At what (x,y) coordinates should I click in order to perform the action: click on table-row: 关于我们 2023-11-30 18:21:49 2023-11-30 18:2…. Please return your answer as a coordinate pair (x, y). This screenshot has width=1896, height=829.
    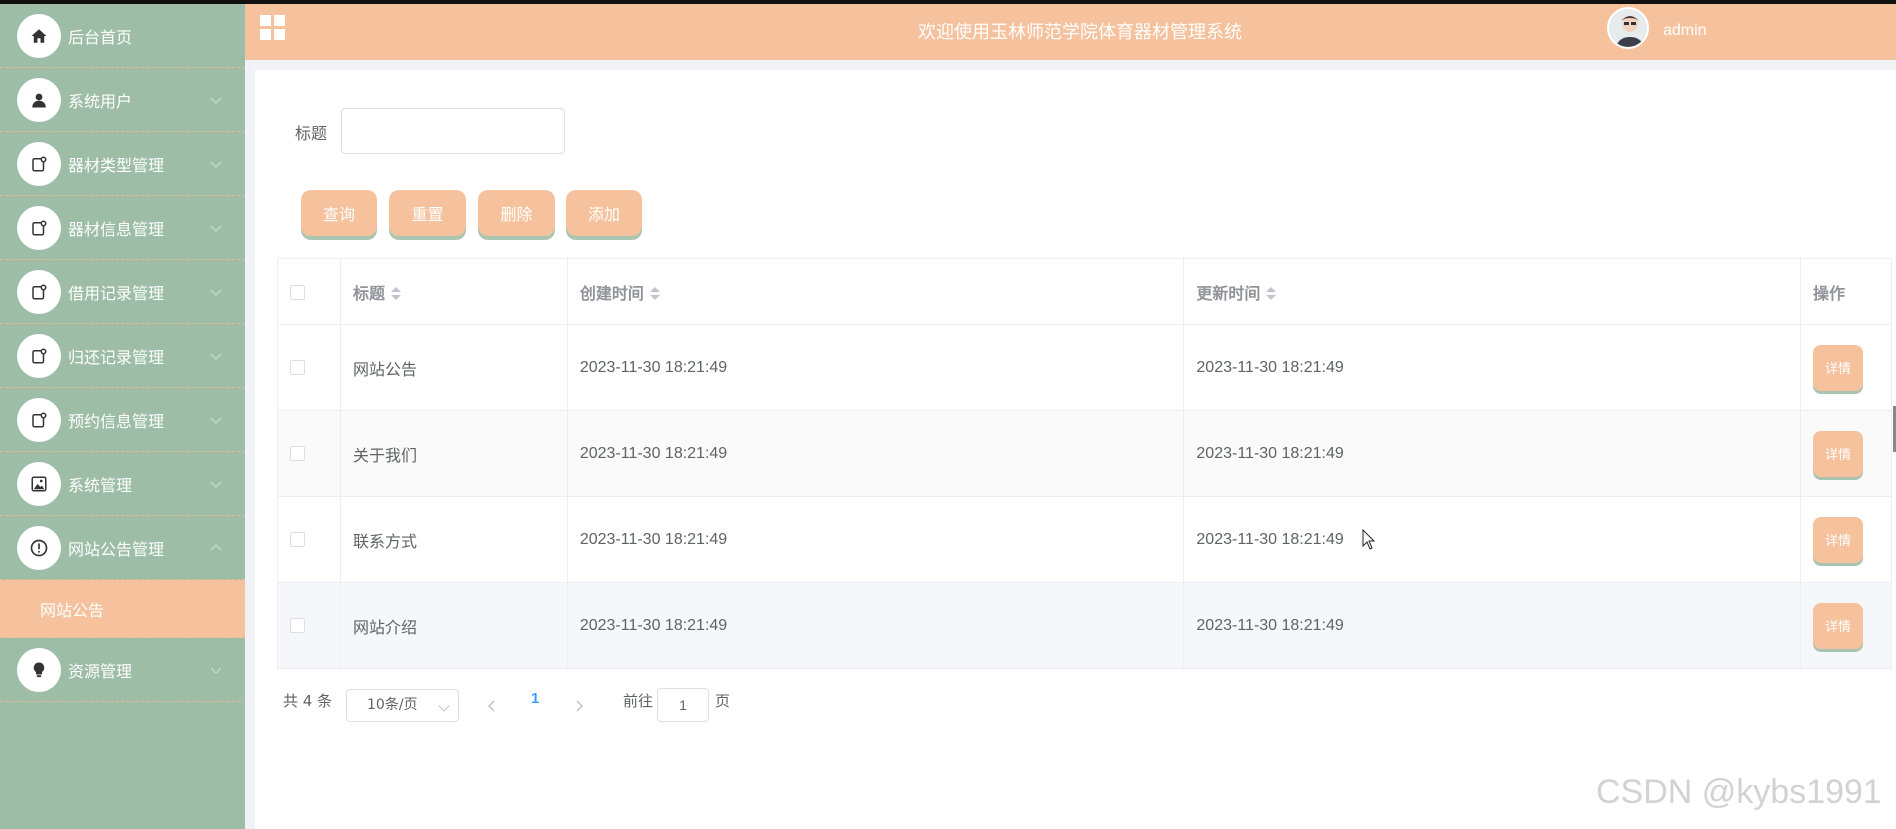
    Looking at the image, I should click on (1084, 453).